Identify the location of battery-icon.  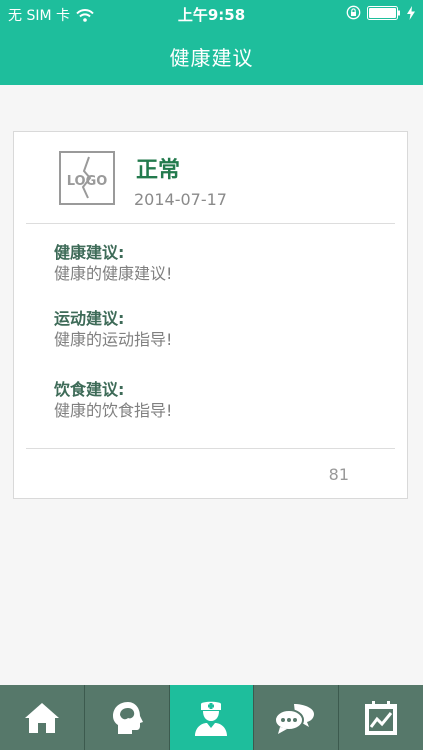
(384, 12).